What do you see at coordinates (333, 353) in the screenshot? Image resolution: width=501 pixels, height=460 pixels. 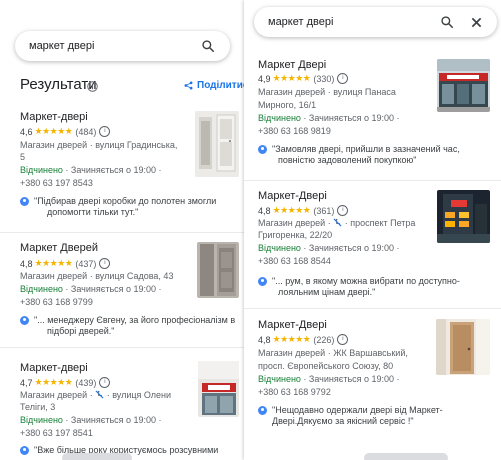 I see `address-line: Магазин дверей · ЖК Варшавський,` at bounding box center [333, 353].